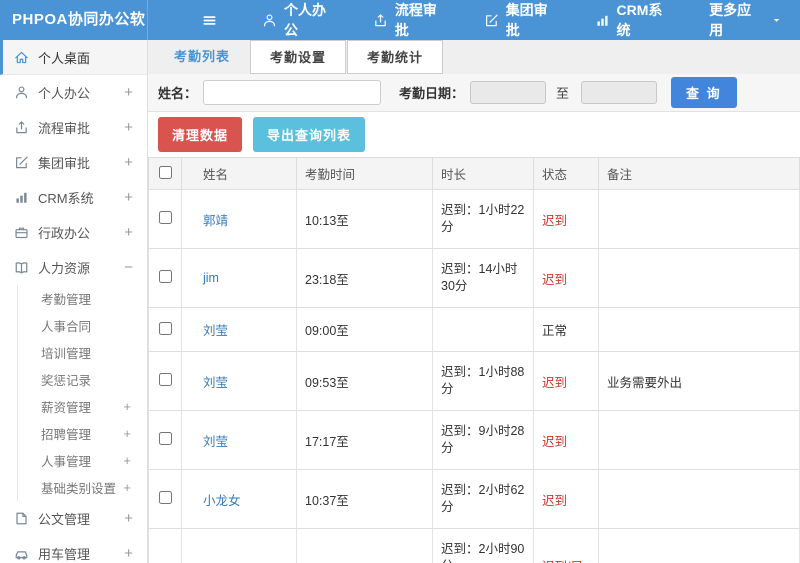 Image resolution: width=800 pixels, height=563 pixels. I want to click on duration-cell, so click(483, 329).